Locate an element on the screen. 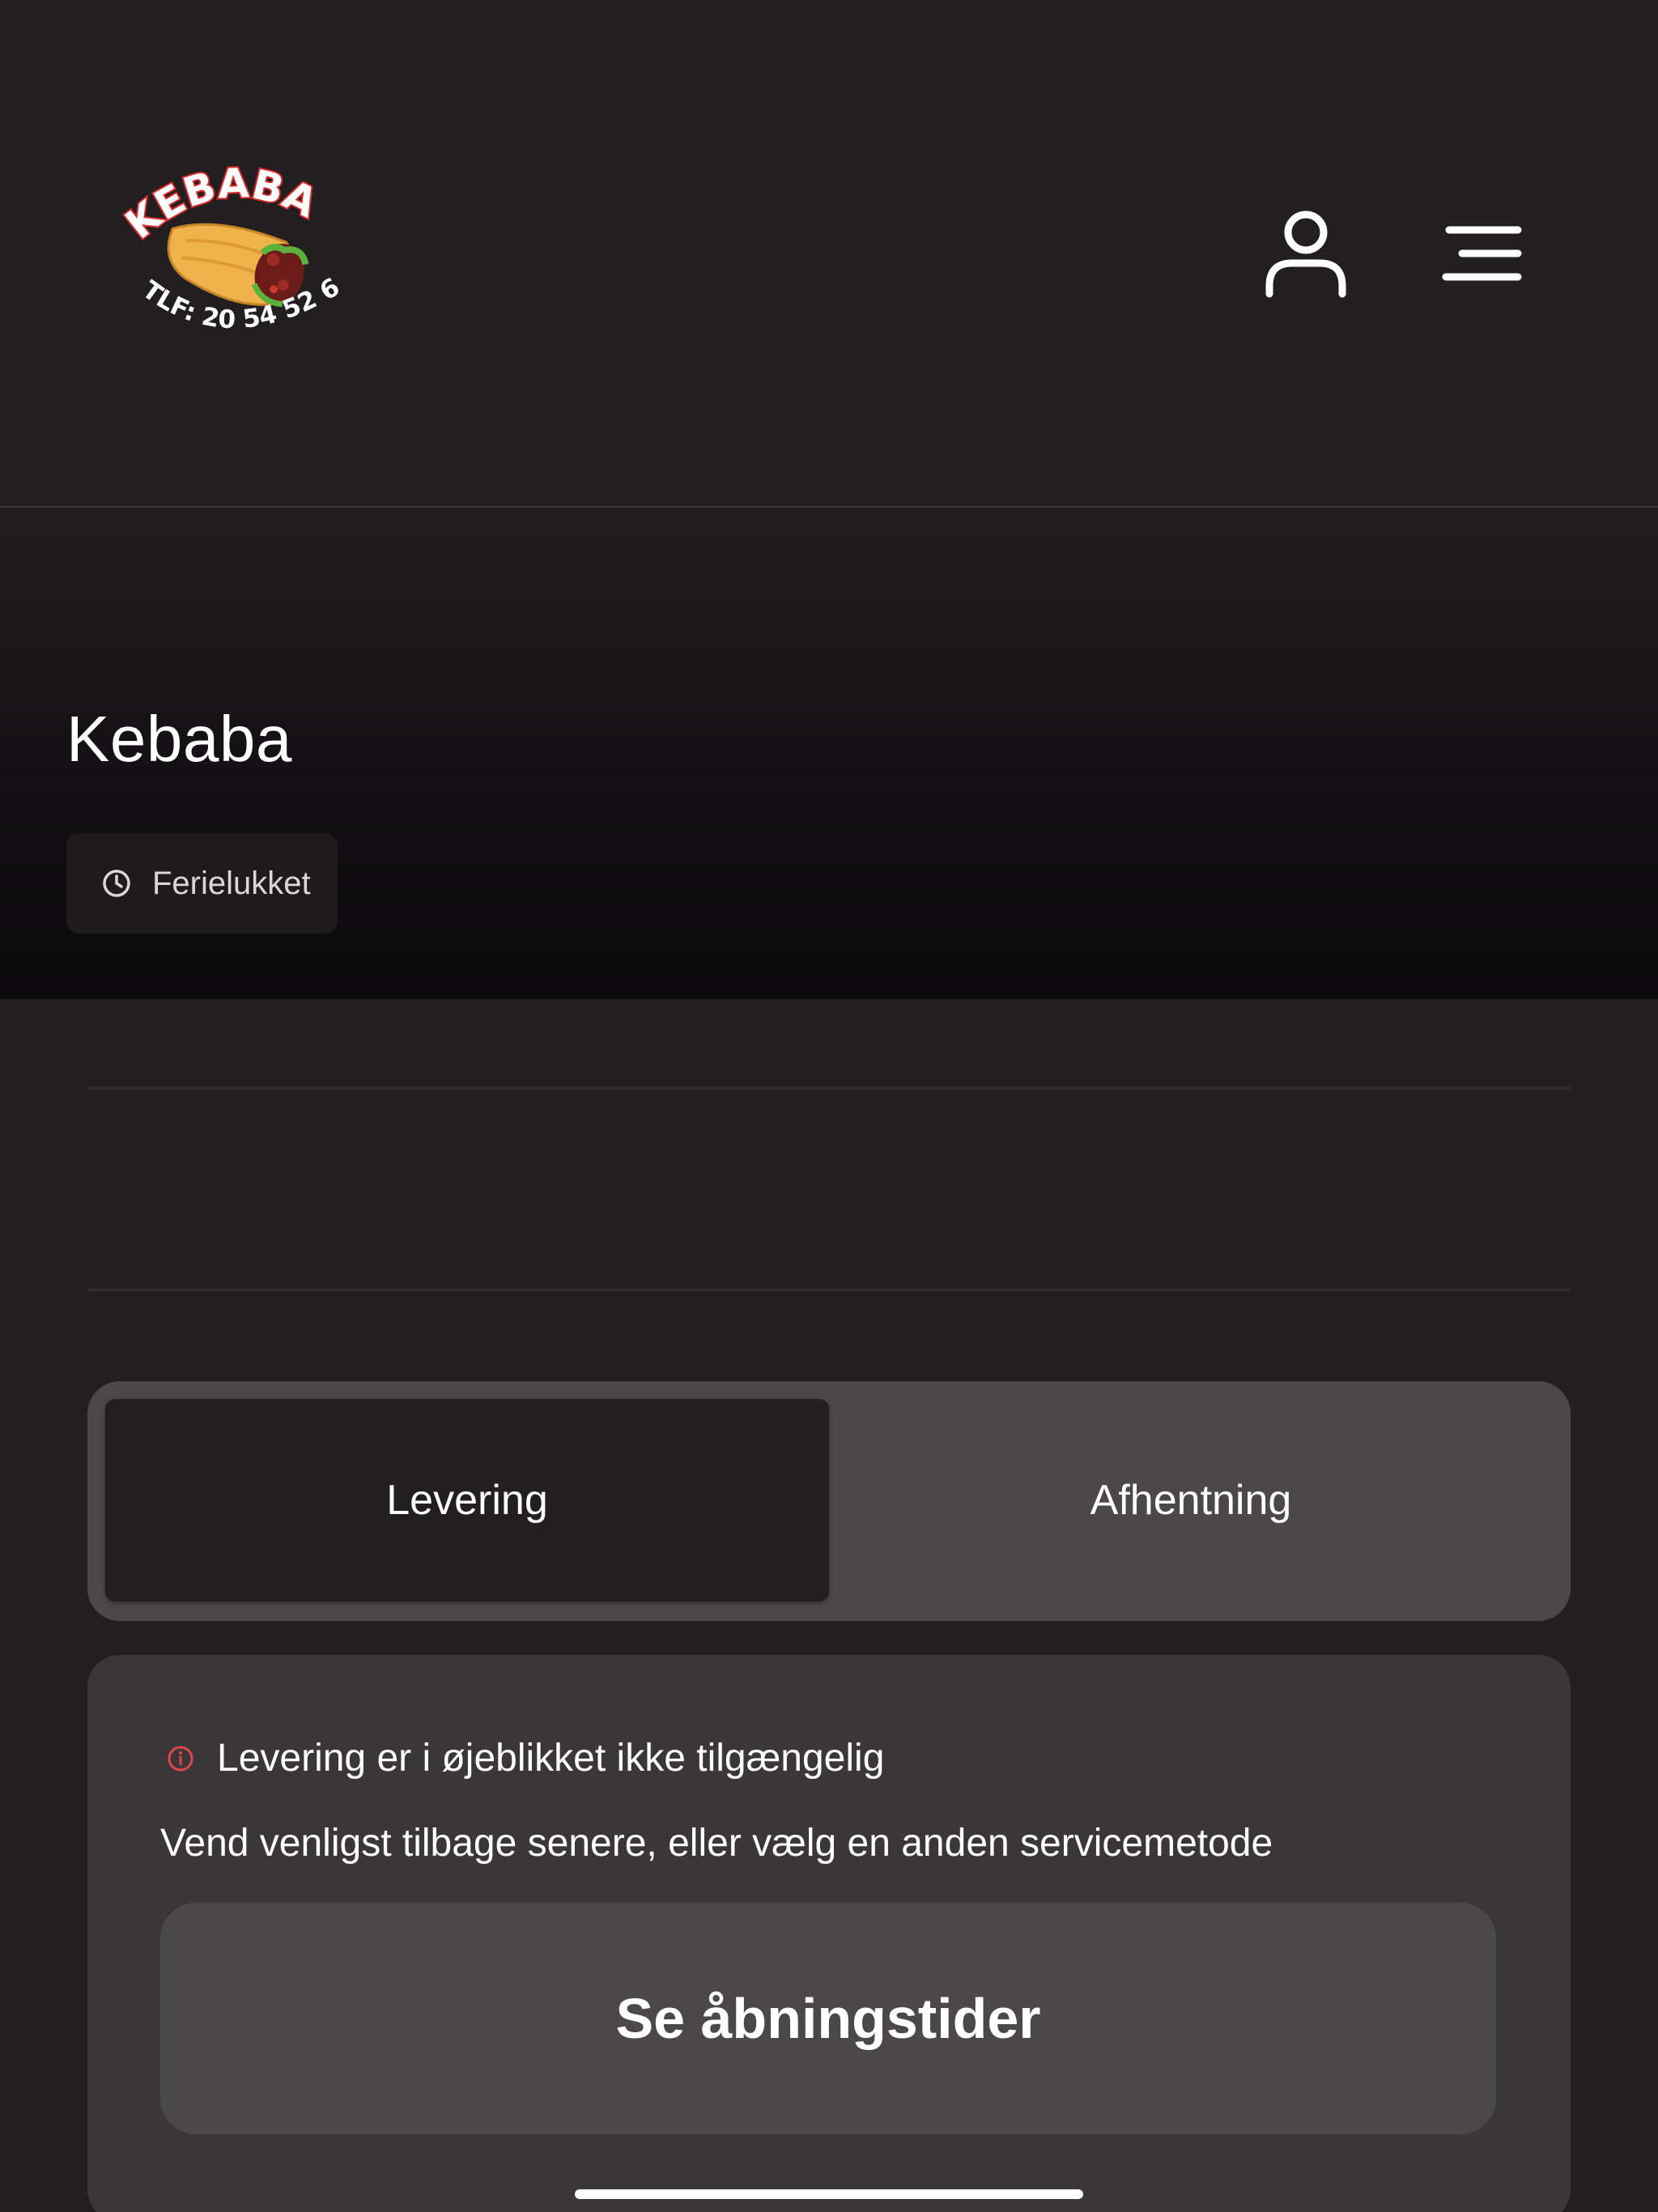 The image size is (1658, 2212). user-icon is located at coordinates (1305, 254).